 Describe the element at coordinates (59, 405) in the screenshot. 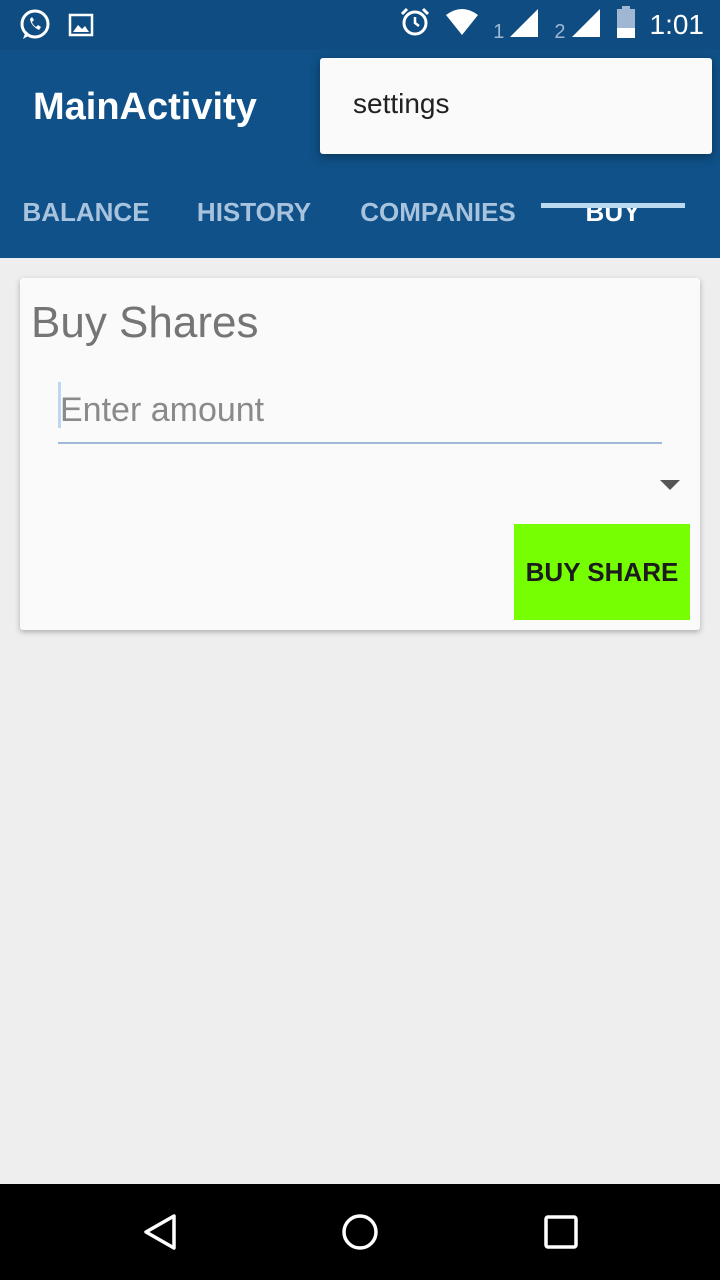

I see `text-cursor` at that location.